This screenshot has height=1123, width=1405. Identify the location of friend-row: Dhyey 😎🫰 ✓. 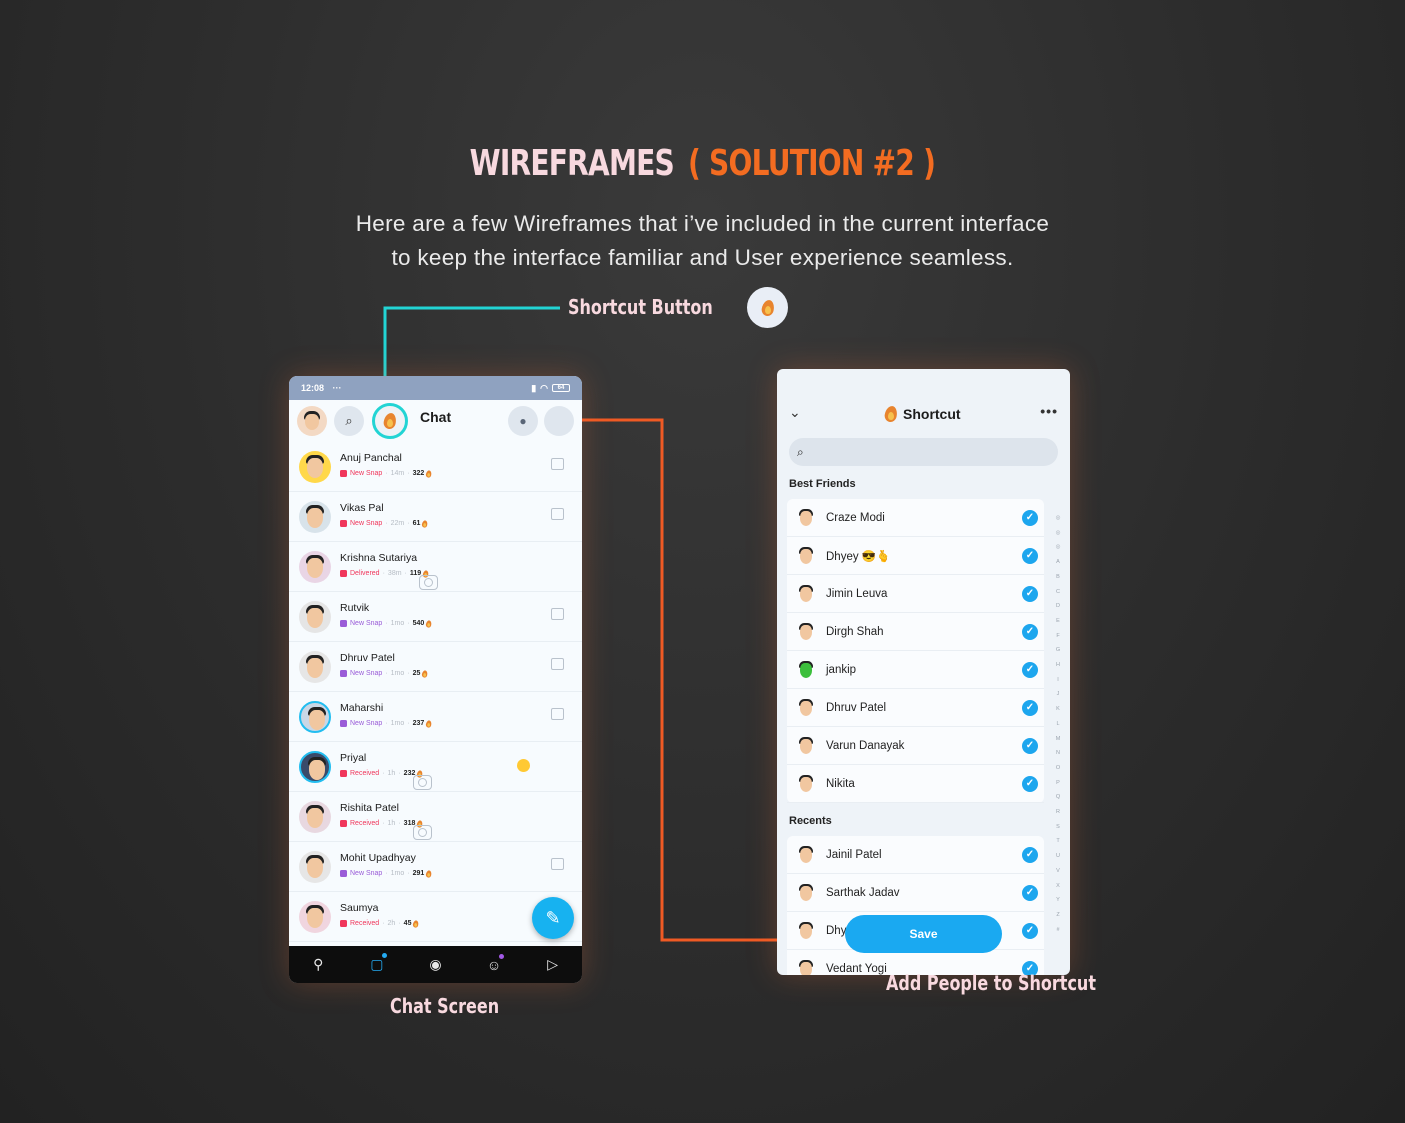
(915, 556).